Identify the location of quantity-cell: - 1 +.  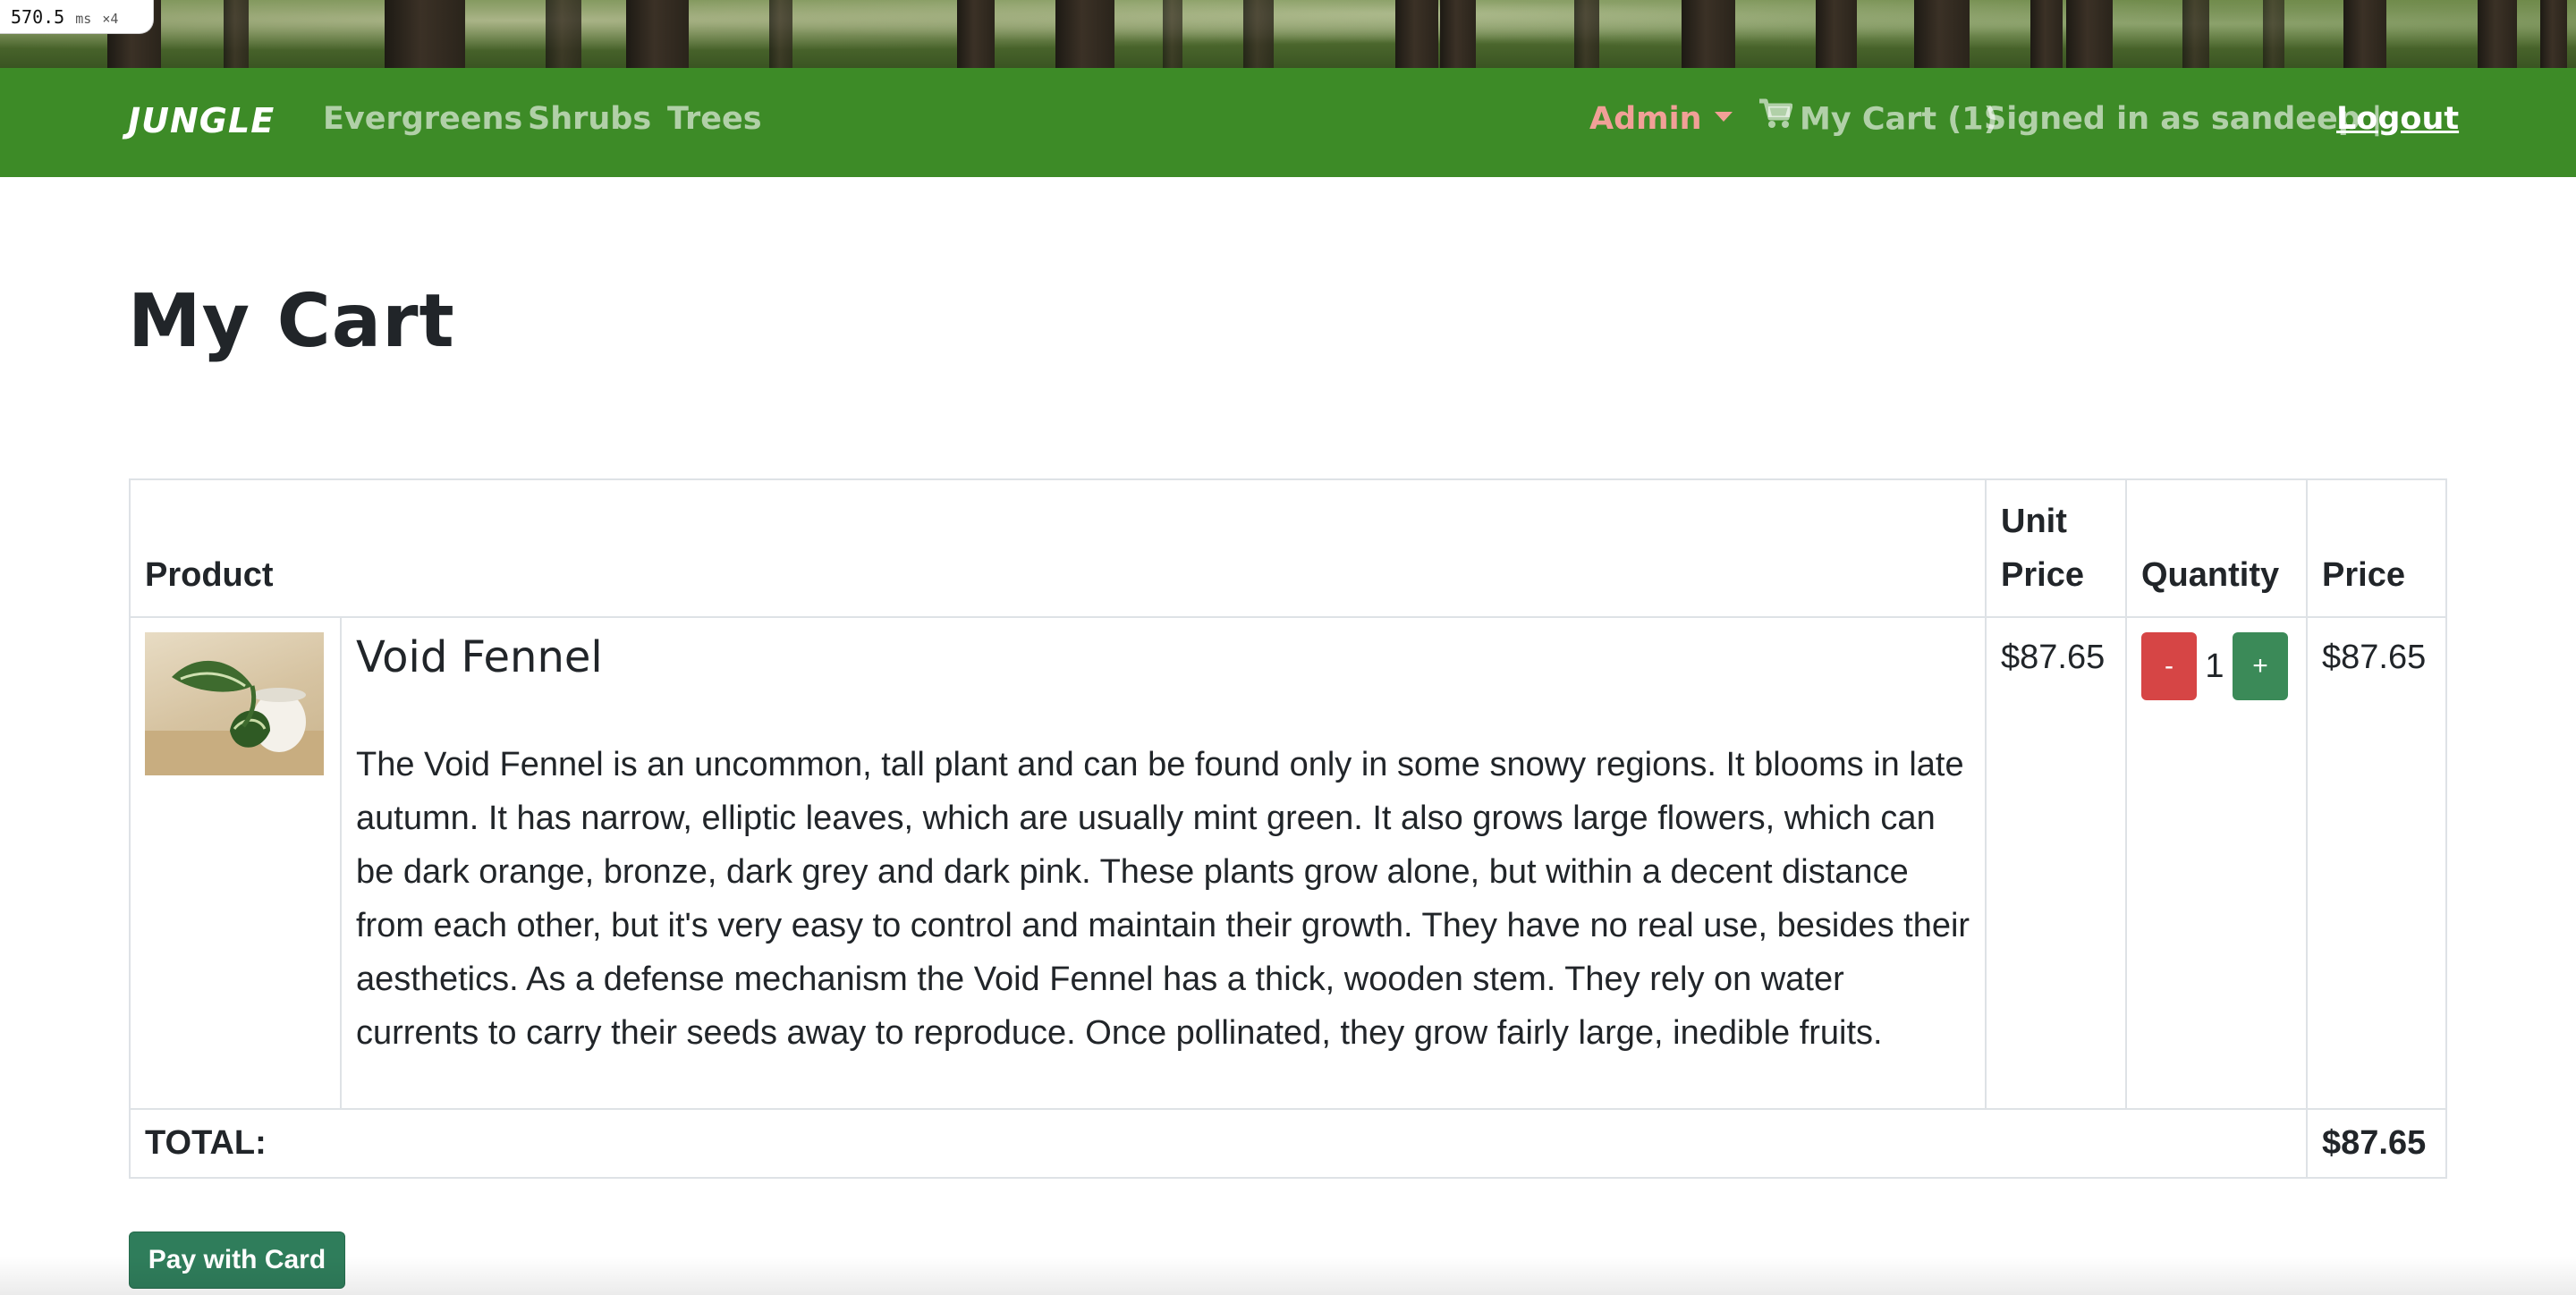
(2216, 863).